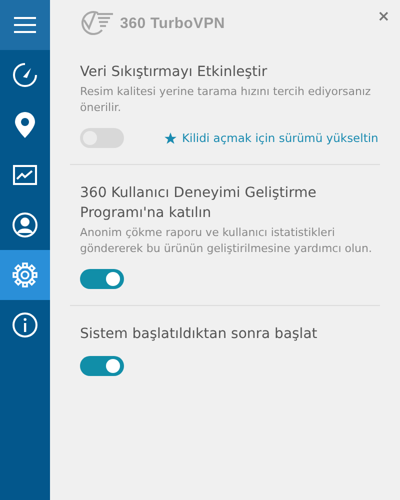 This screenshot has height=500, width=400. I want to click on setting-title: Veri Sıkıştırmayı Etkinleştir, so click(174, 72).